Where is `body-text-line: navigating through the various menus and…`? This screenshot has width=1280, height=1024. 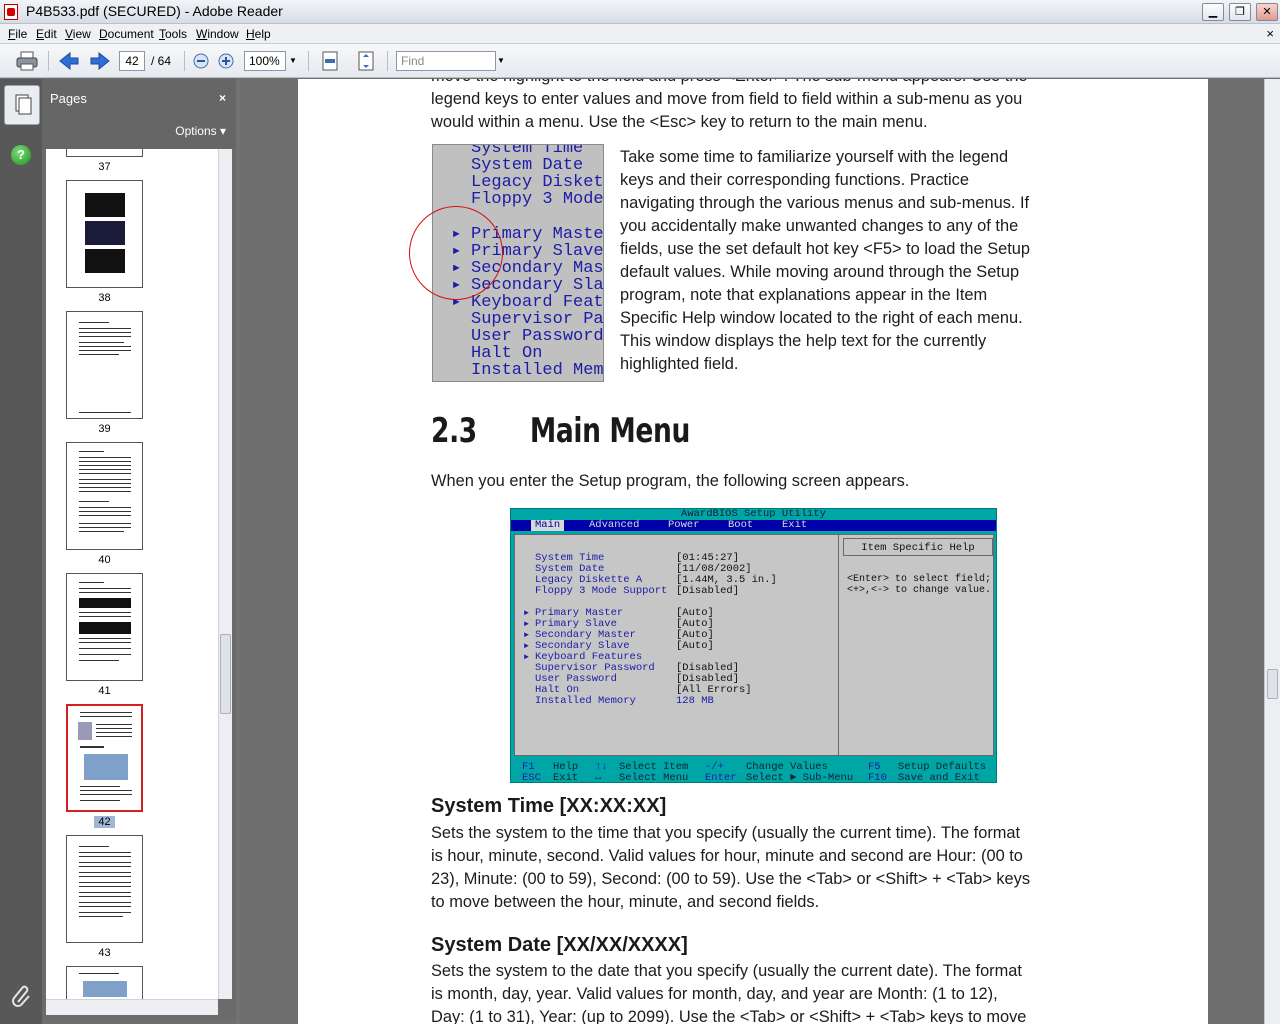
body-text-line: navigating through the various menus and… is located at coordinates (825, 203).